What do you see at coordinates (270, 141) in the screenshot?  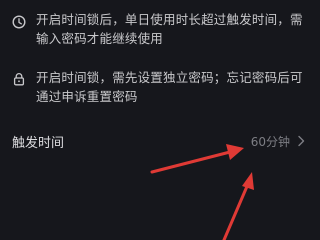 I see `trigger-time-value: 60分钟` at bounding box center [270, 141].